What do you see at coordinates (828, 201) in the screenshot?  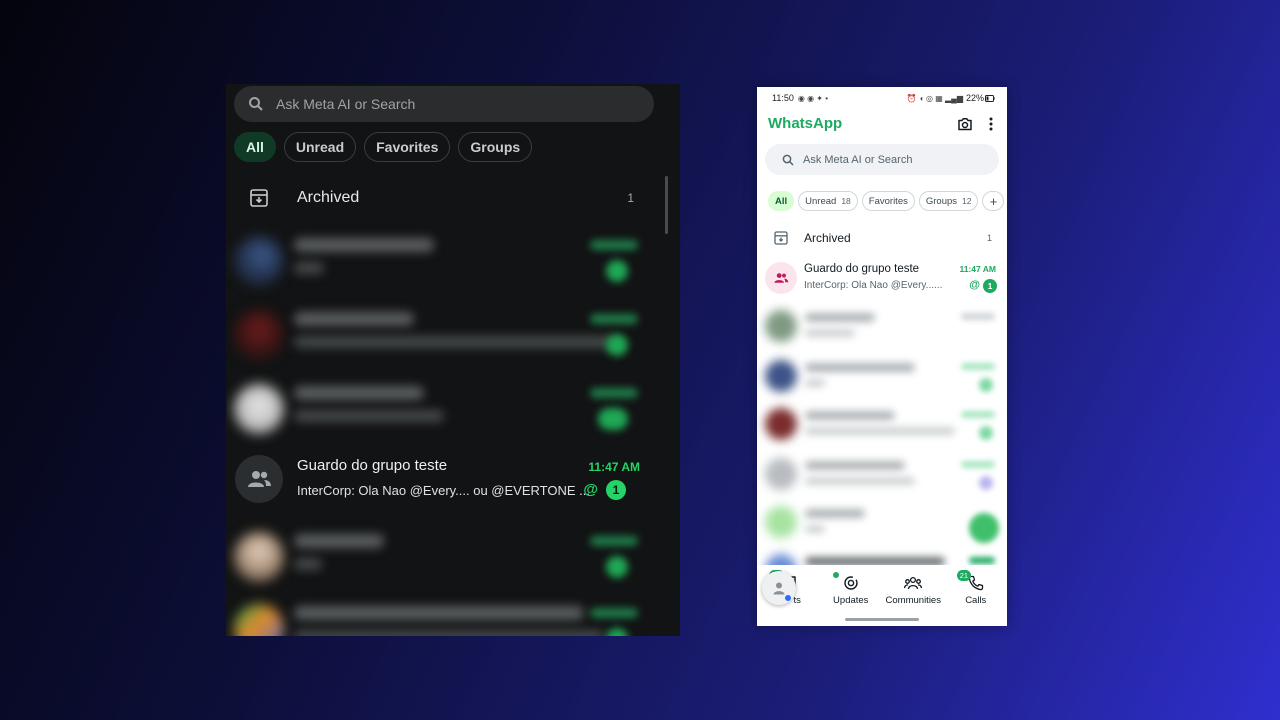 I see `filter-unread: Unread 18` at bounding box center [828, 201].